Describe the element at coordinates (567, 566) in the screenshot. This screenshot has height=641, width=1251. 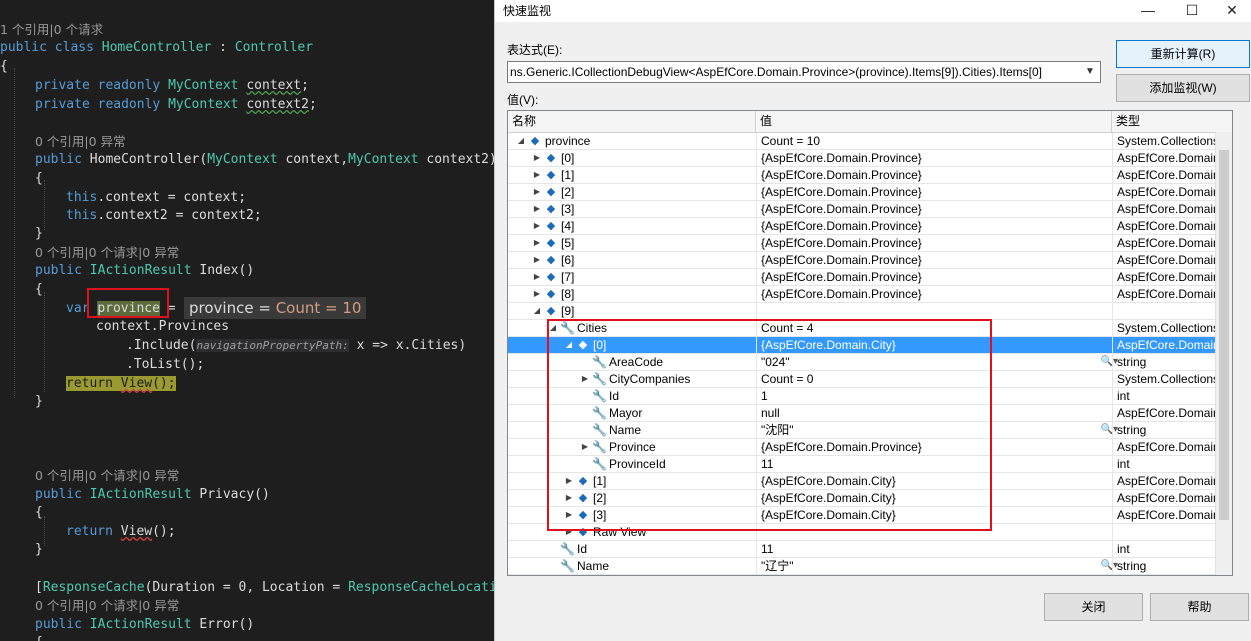
I see `property-wrench-icon: 🔧` at that location.